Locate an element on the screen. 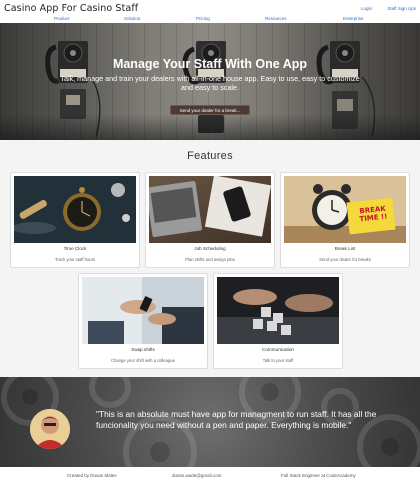 Image resolution: width=420 pixels, height=483 pixels. hero-title: Manage Your Staff With One App is located at coordinates (210, 64).